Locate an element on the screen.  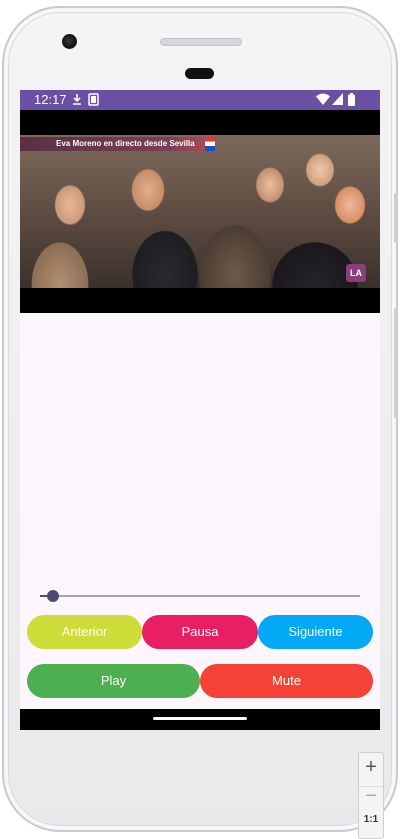
signal-icon is located at coordinates (337, 99).